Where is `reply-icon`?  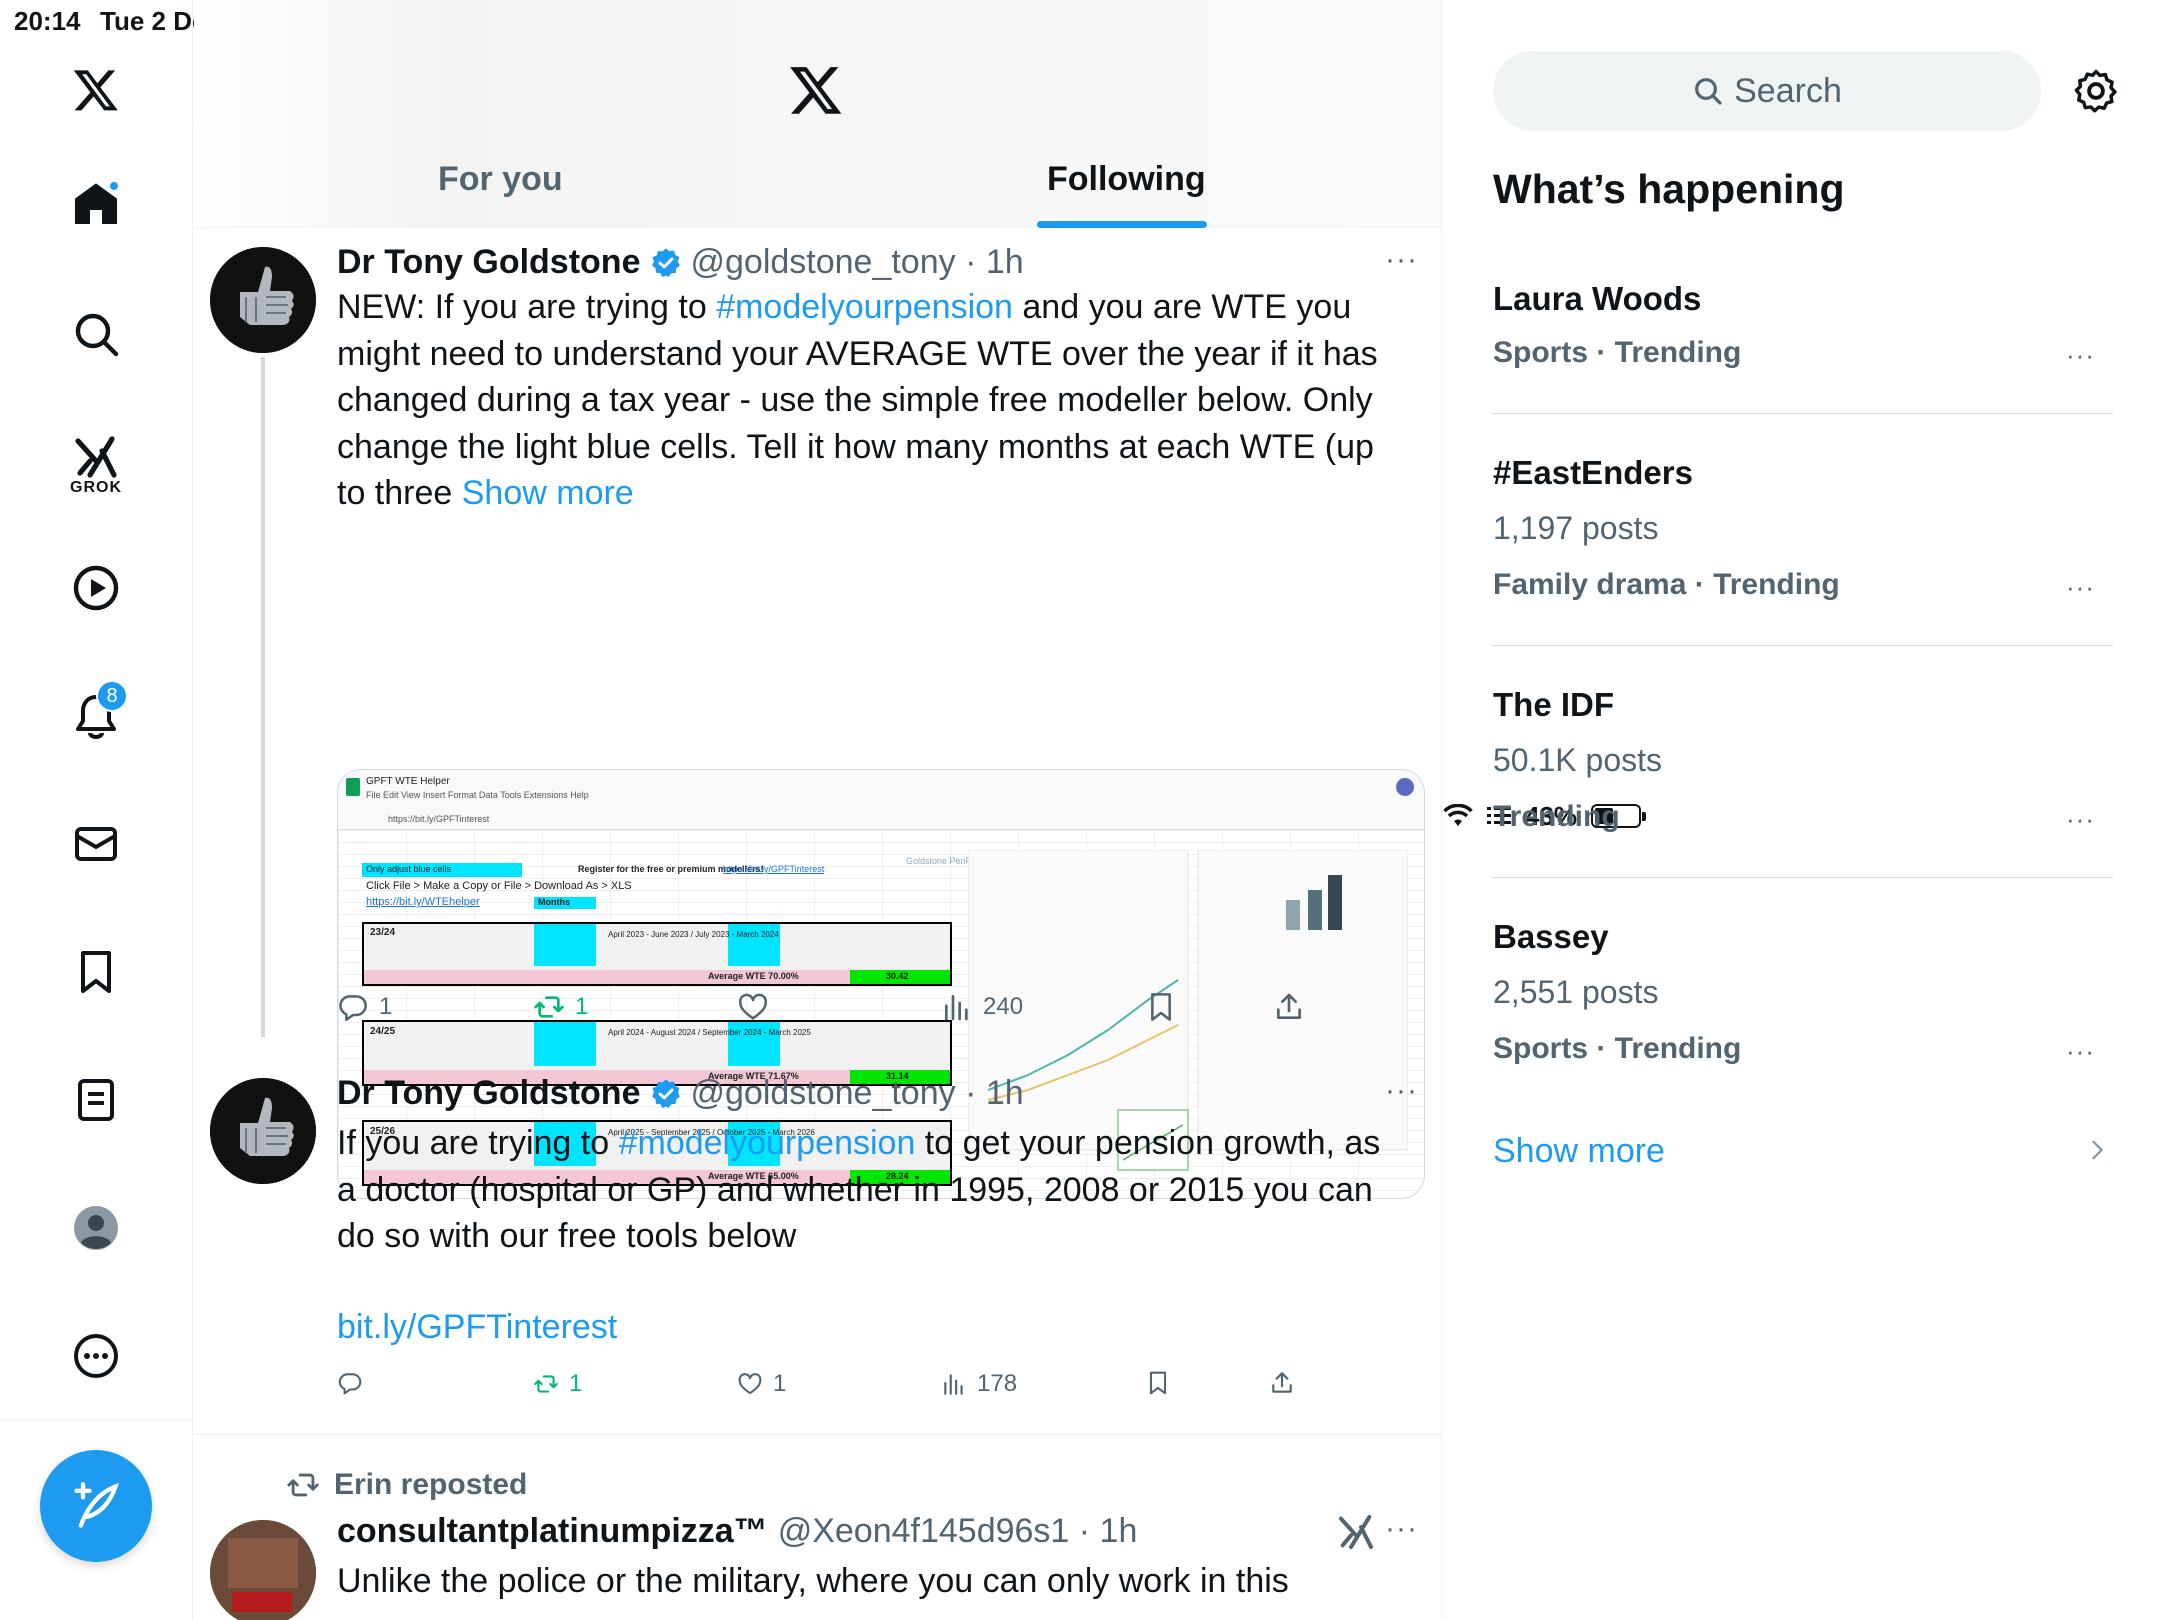
reply-icon is located at coordinates (350, 1384).